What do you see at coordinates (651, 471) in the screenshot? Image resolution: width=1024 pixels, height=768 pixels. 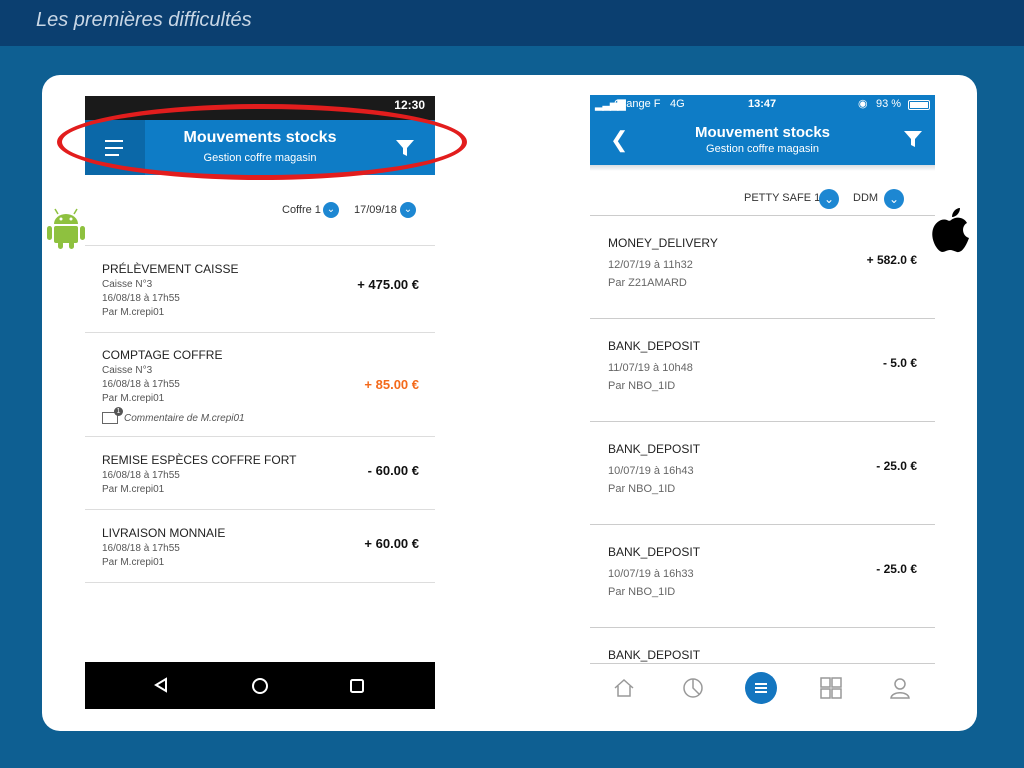 I see `item-date: 10/07/19 à 16h43` at bounding box center [651, 471].